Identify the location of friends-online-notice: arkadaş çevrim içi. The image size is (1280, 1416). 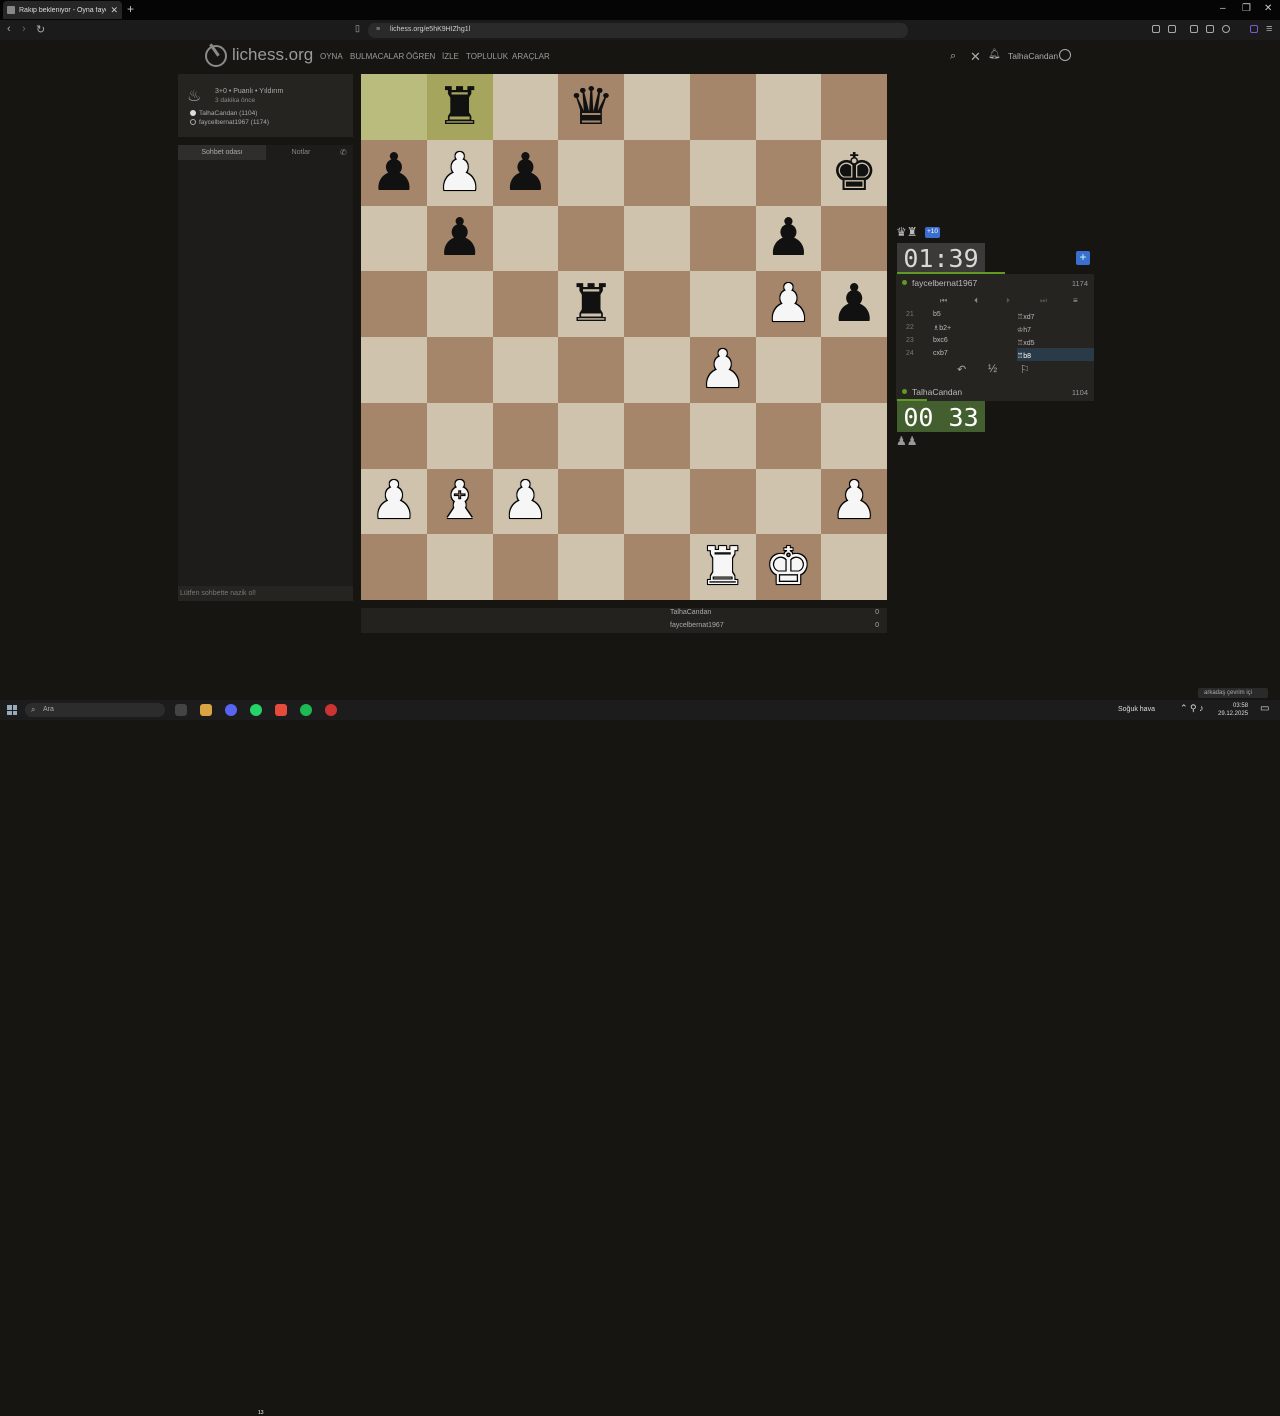
(1233, 693).